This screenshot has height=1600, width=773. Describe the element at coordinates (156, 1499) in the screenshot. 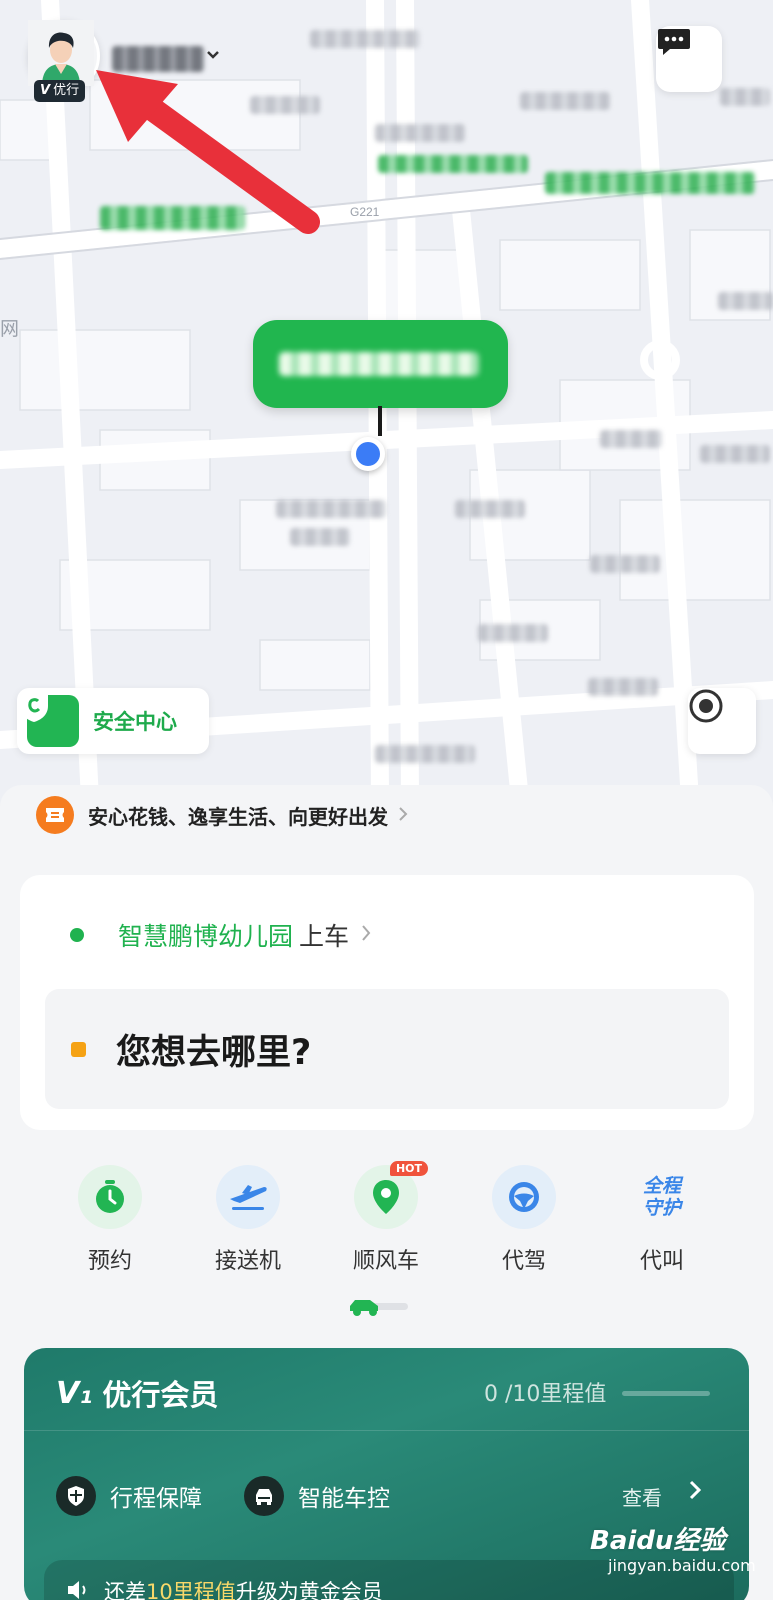

I see `benefit-label: 行程保障` at that location.